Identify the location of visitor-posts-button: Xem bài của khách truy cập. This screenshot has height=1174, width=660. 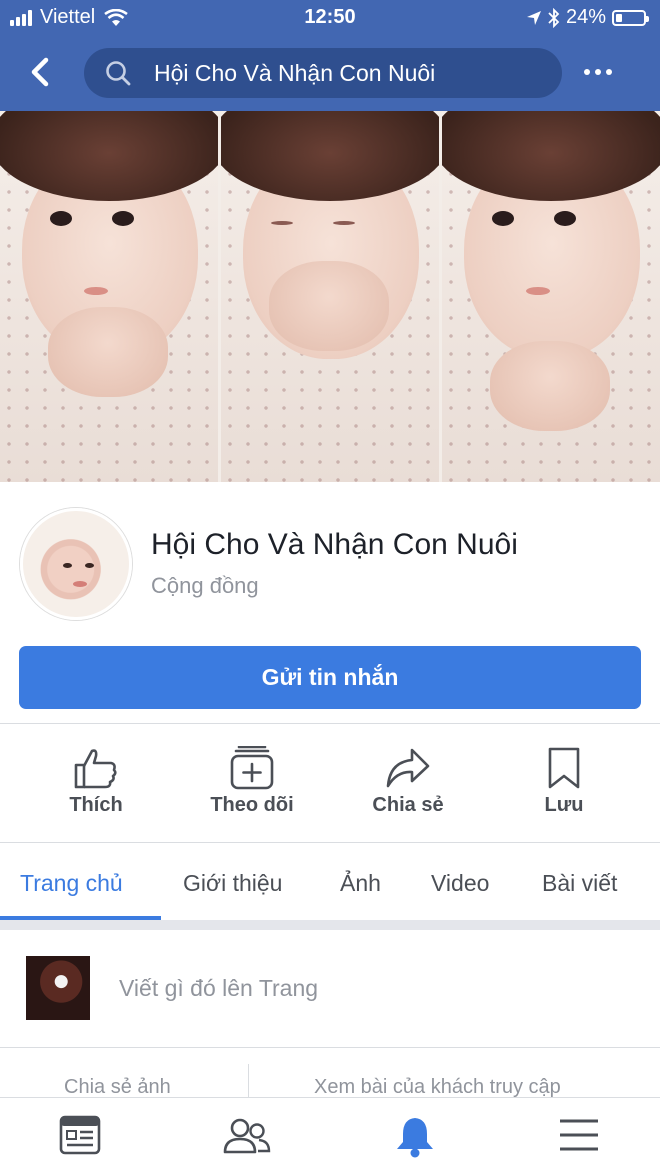
(437, 1087).